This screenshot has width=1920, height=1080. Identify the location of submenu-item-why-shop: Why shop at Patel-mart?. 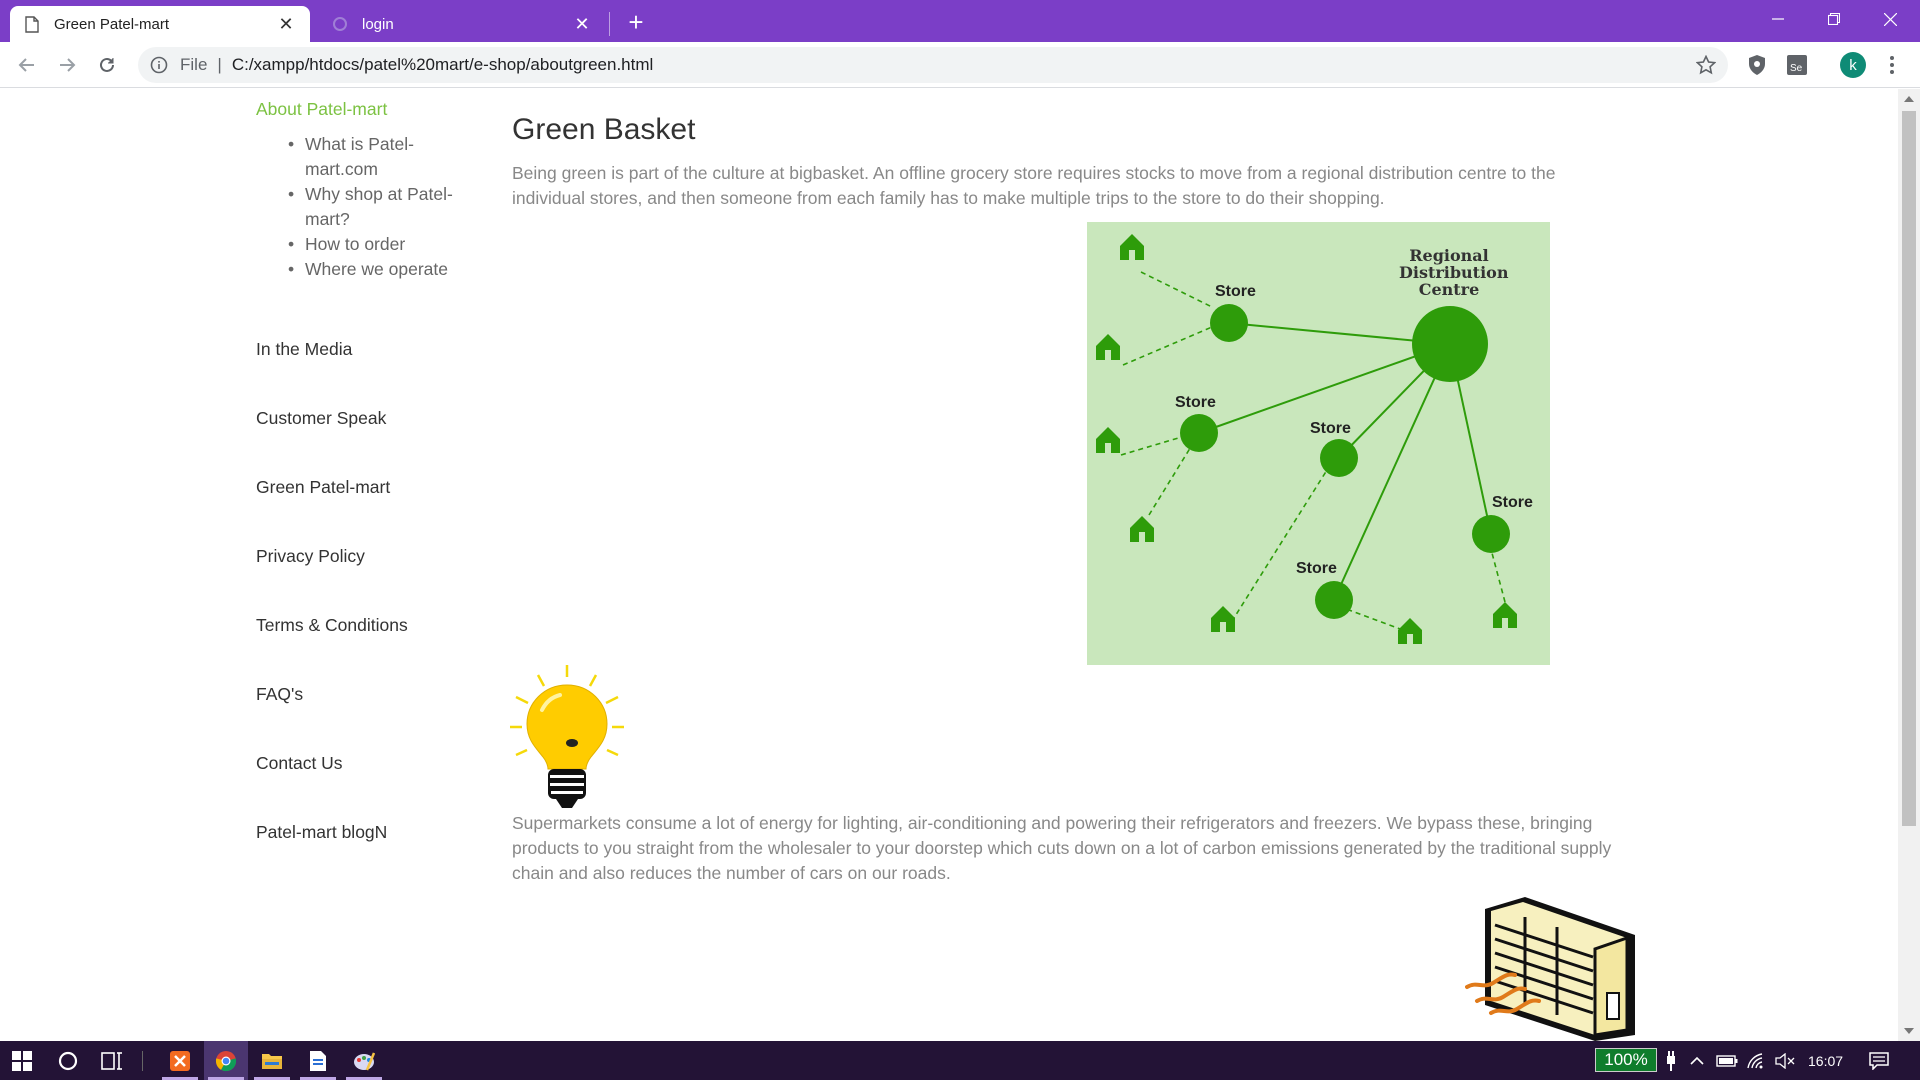
(379, 207).